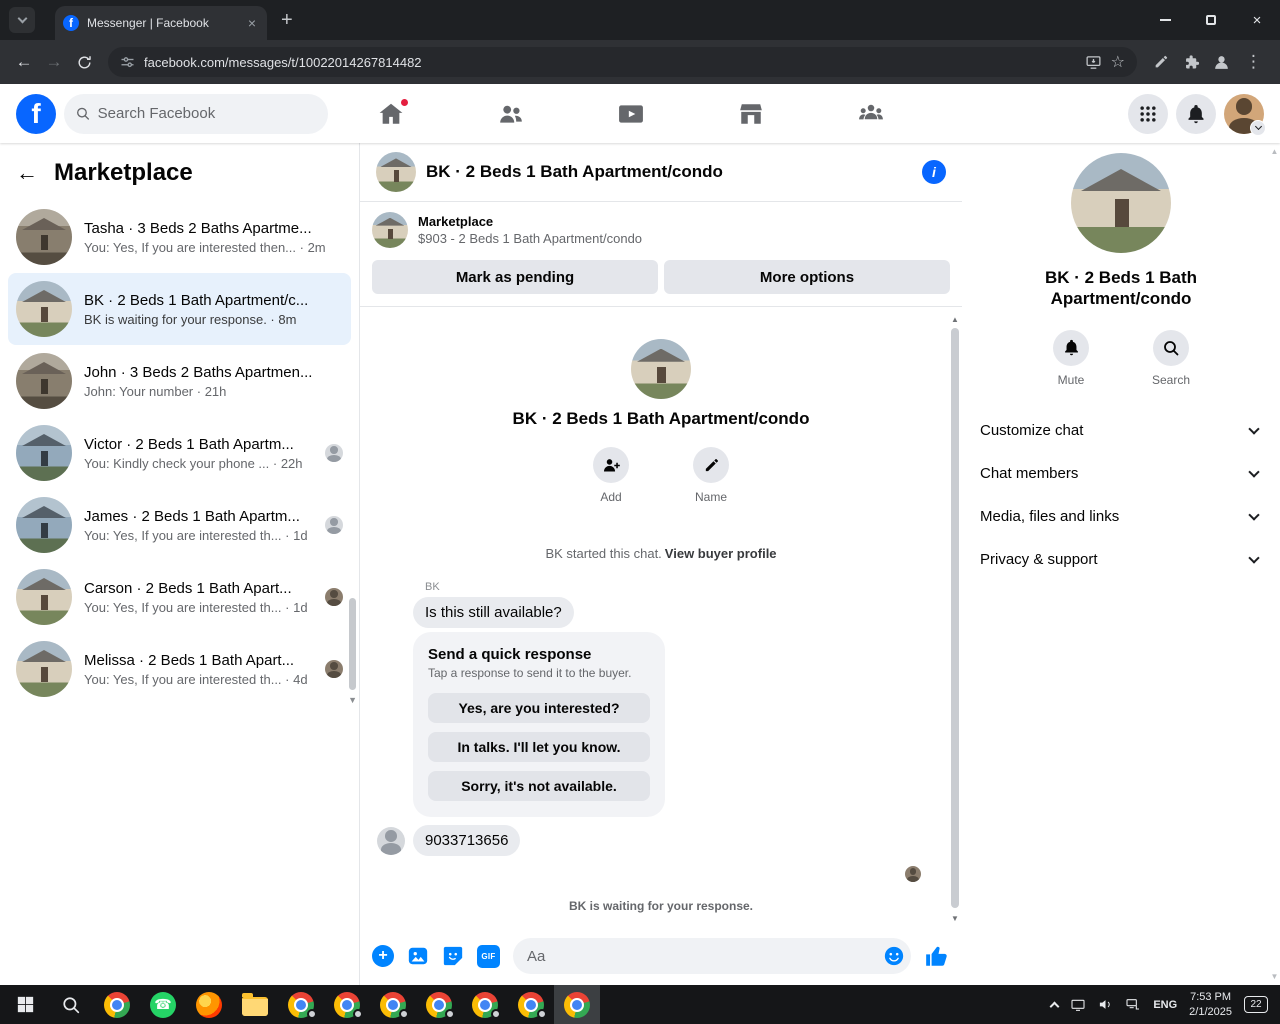 This screenshot has width=1280, height=1024. Describe the element at coordinates (539, 786) in the screenshot. I see `quick-reply-option-3: Sorry, it's not available.` at that location.